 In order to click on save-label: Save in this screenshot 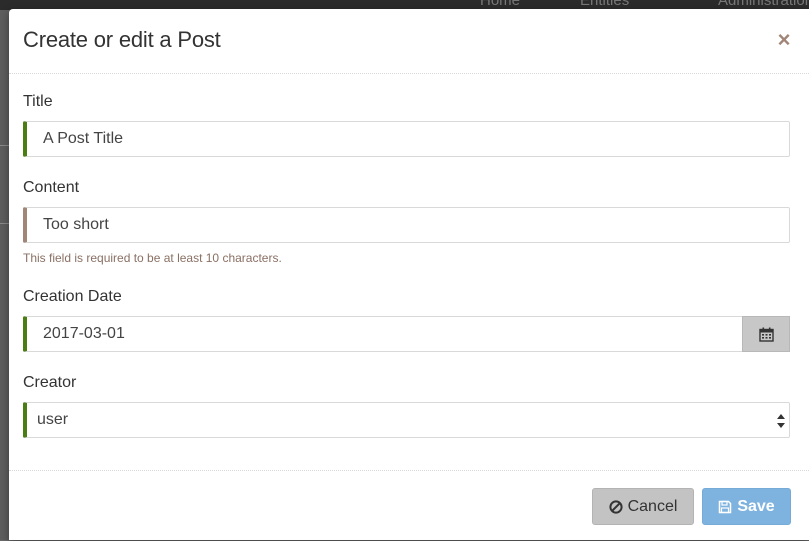, I will do `click(756, 506)`.